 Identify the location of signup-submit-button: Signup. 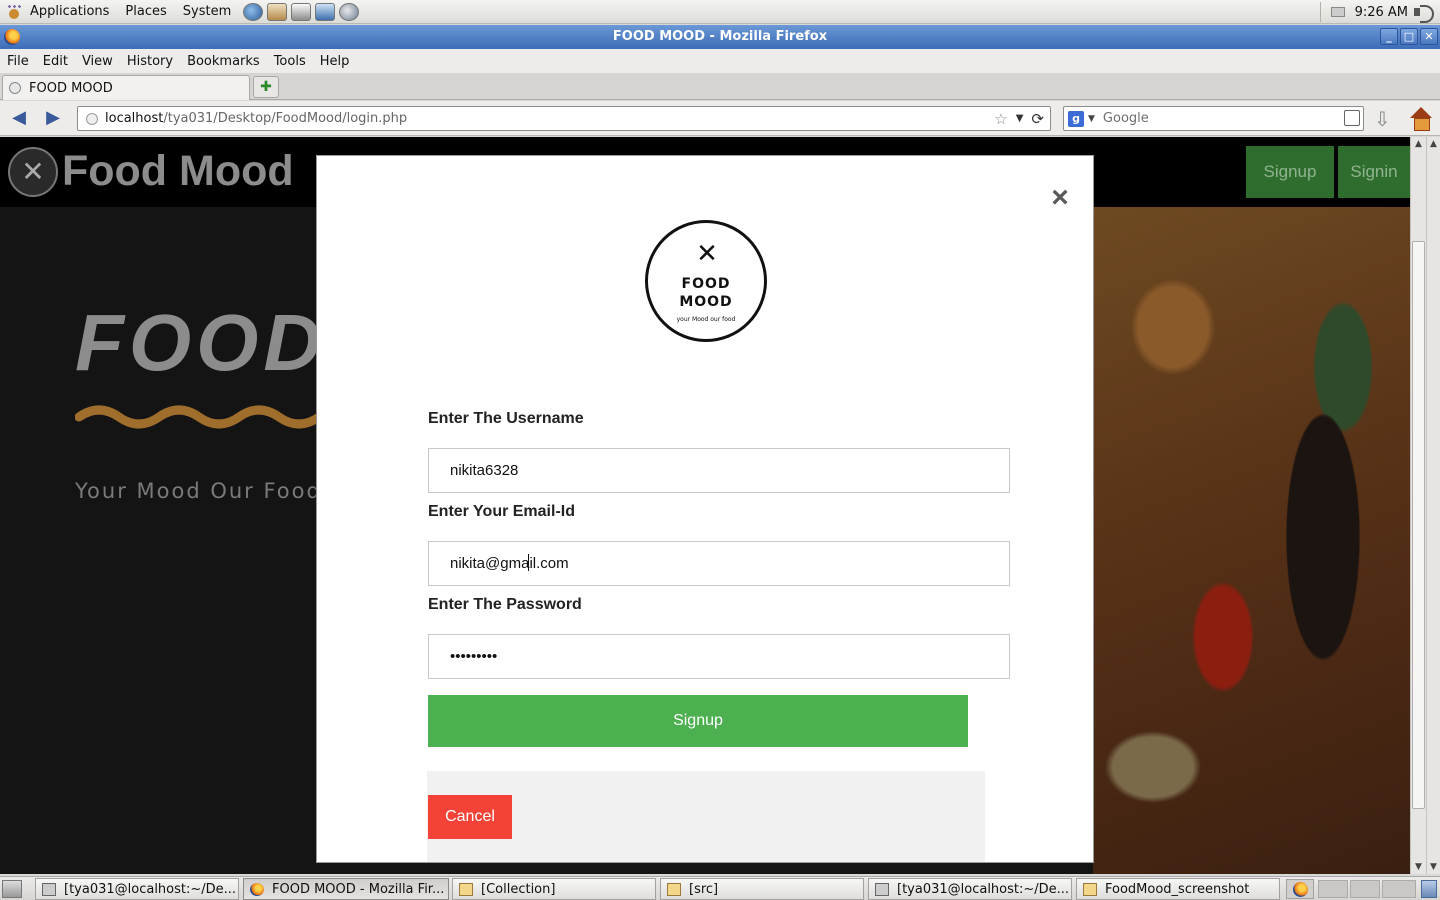
(698, 721).